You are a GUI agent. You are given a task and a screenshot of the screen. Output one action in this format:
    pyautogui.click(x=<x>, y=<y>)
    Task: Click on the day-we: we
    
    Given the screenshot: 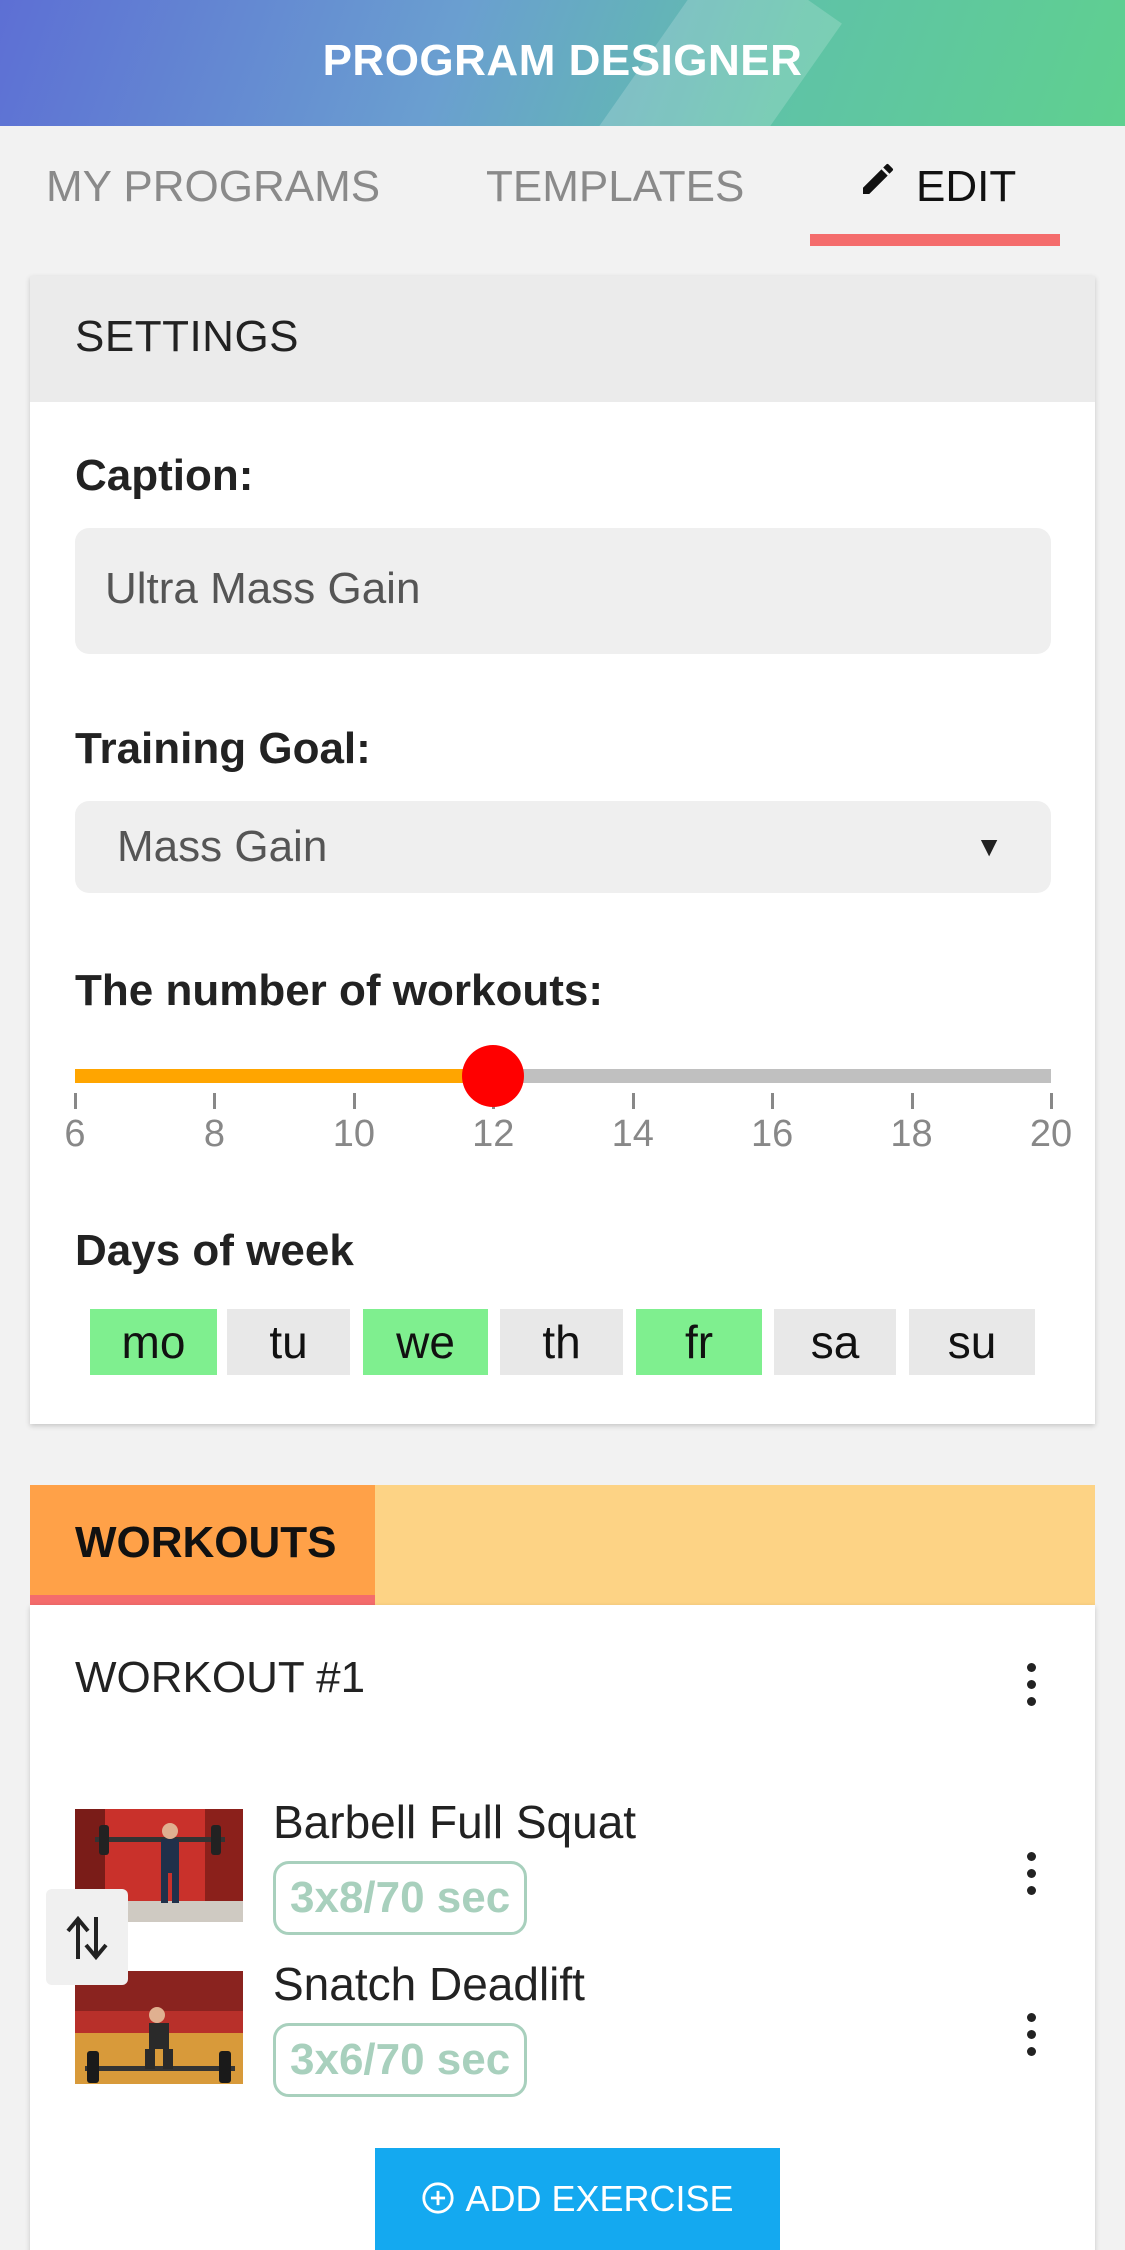 What is the action you would take?
    pyautogui.click(x=425, y=1342)
    